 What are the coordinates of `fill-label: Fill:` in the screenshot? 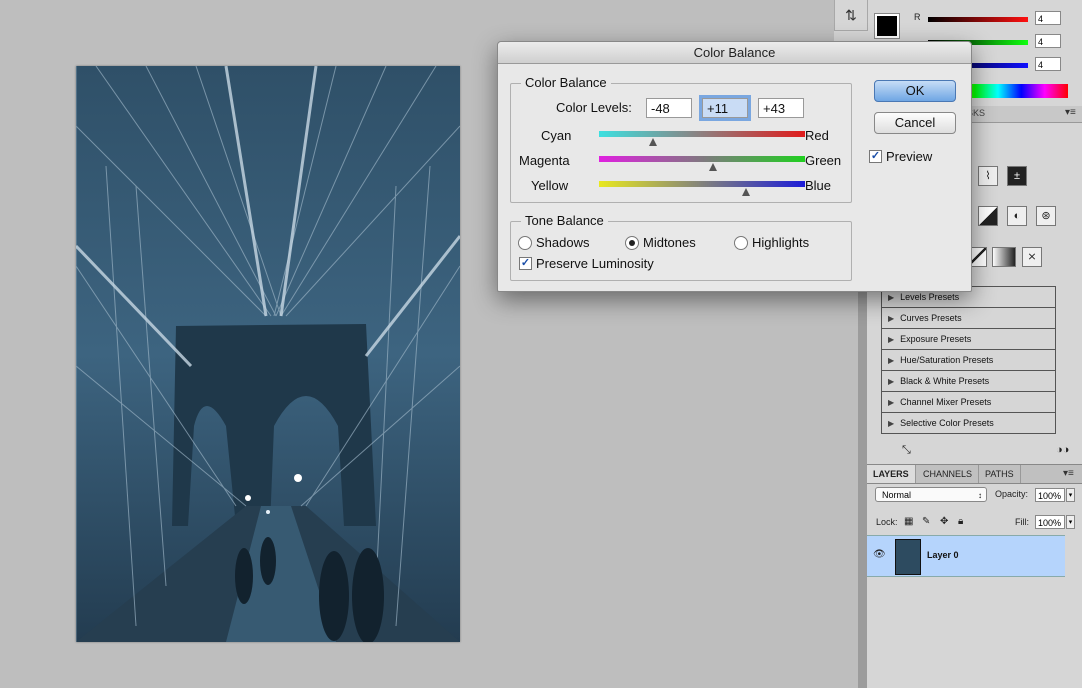 It's located at (1022, 522).